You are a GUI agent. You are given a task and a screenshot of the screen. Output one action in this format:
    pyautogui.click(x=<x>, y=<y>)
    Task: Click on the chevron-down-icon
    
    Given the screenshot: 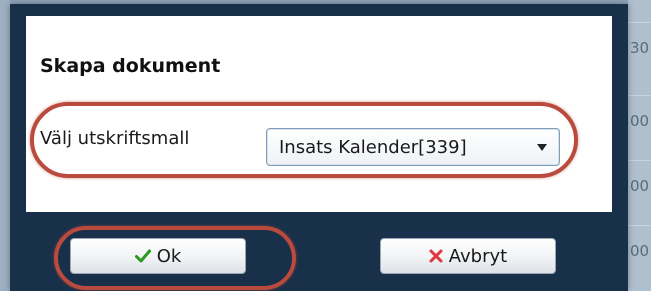 What is the action you would take?
    pyautogui.click(x=542, y=147)
    